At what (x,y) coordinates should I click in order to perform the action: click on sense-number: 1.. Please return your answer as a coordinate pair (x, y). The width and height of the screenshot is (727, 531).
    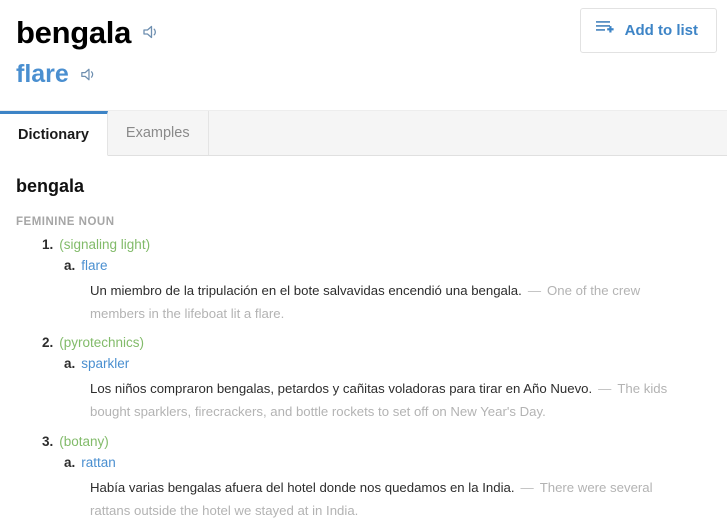
    Looking at the image, I should click on (48, 244).